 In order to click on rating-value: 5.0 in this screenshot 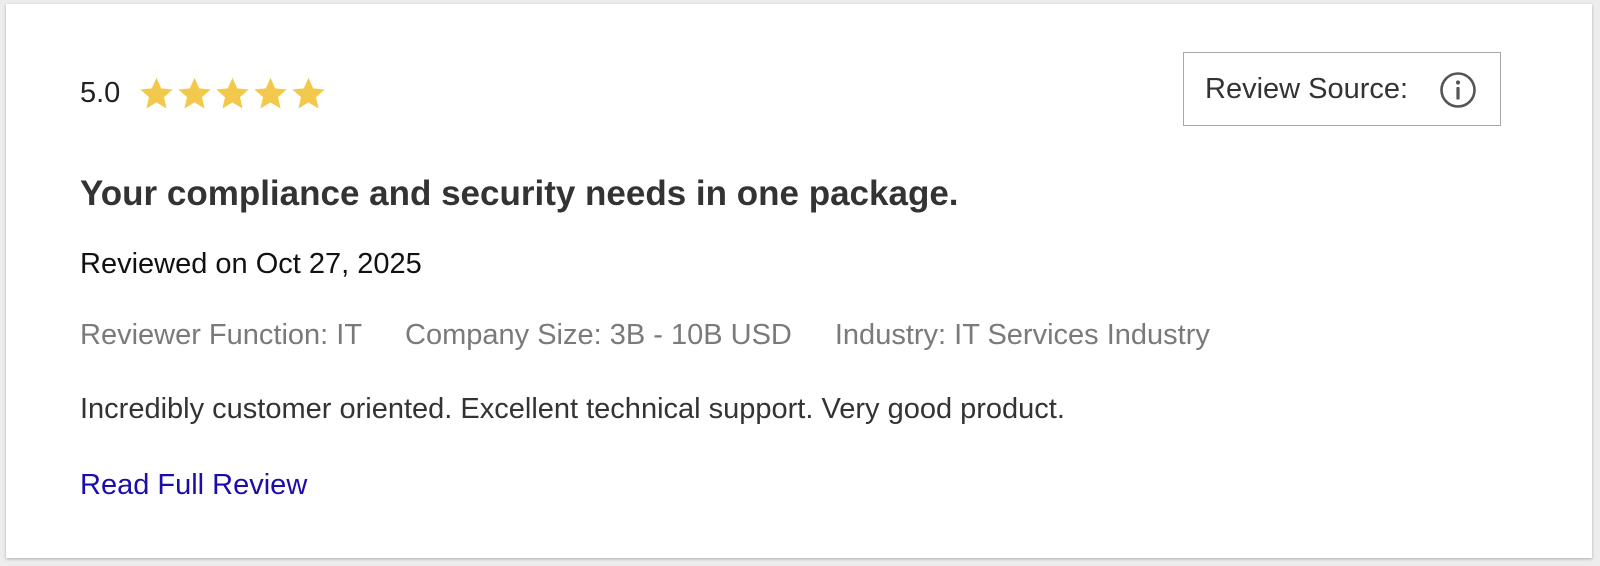, I will do `click(100, 92)`.